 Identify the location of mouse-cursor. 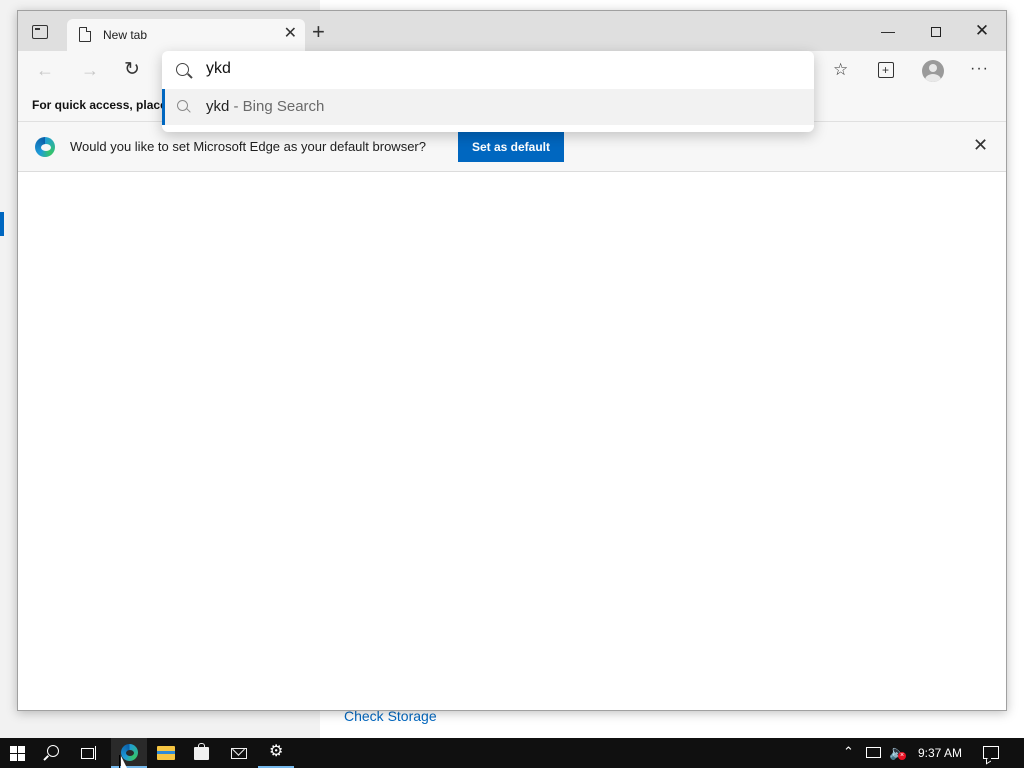
(123, 761).